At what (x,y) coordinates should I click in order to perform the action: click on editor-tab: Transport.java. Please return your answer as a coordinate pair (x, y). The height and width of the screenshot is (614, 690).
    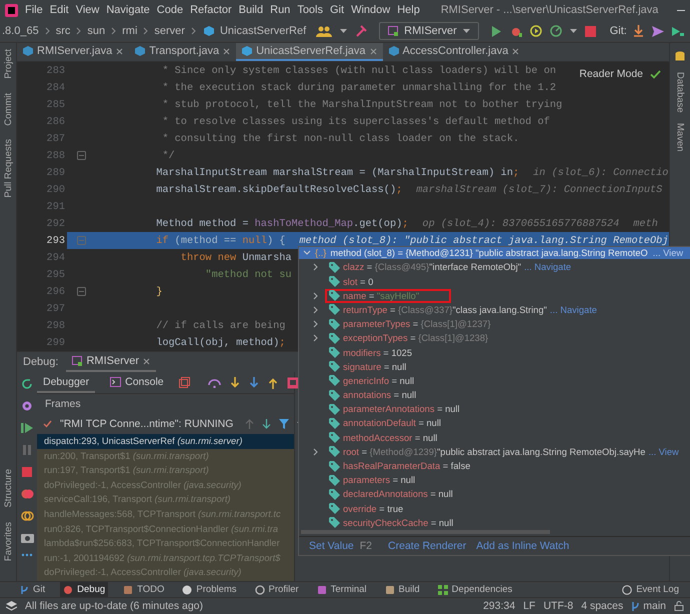
    Looking at the image, I should click on (182, 52).